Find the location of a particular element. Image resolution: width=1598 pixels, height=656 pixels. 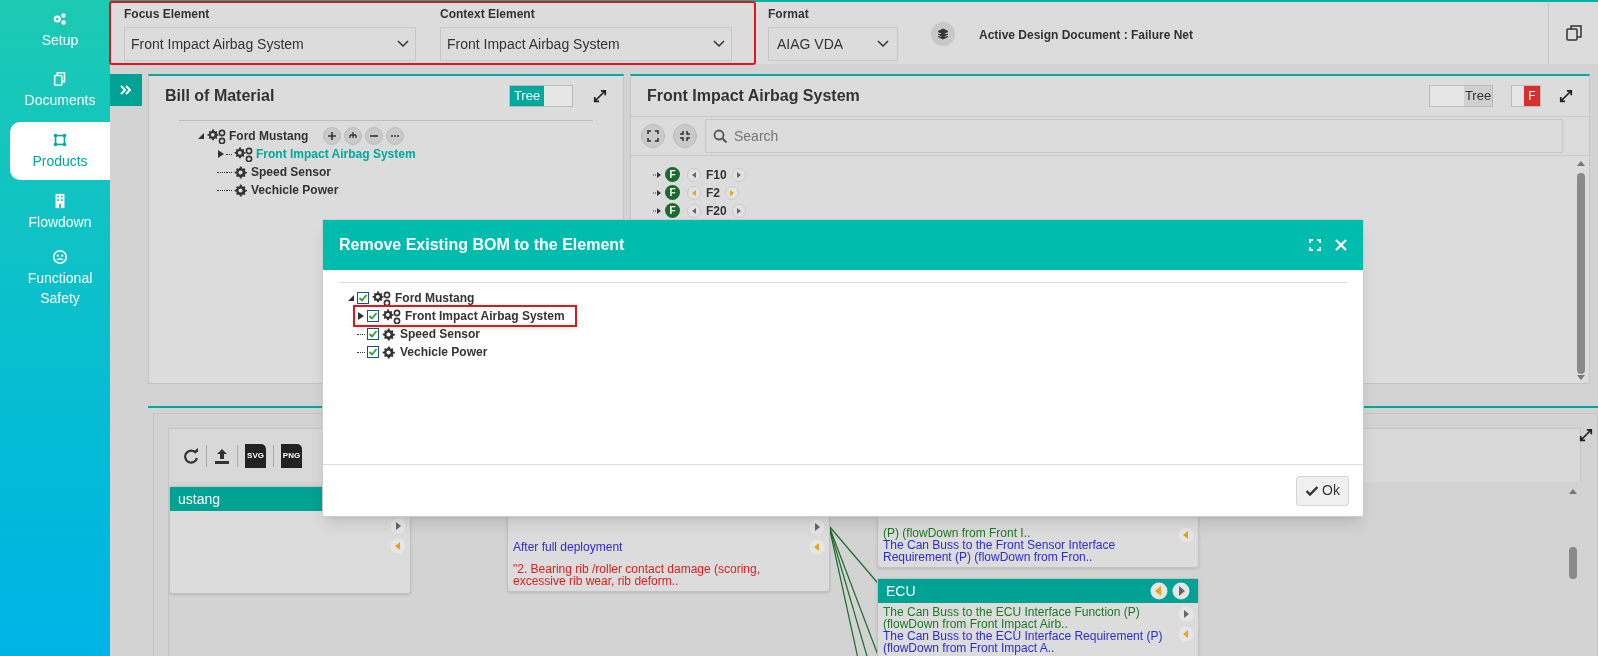

expand-all-button is located at coordinates (653, 136).